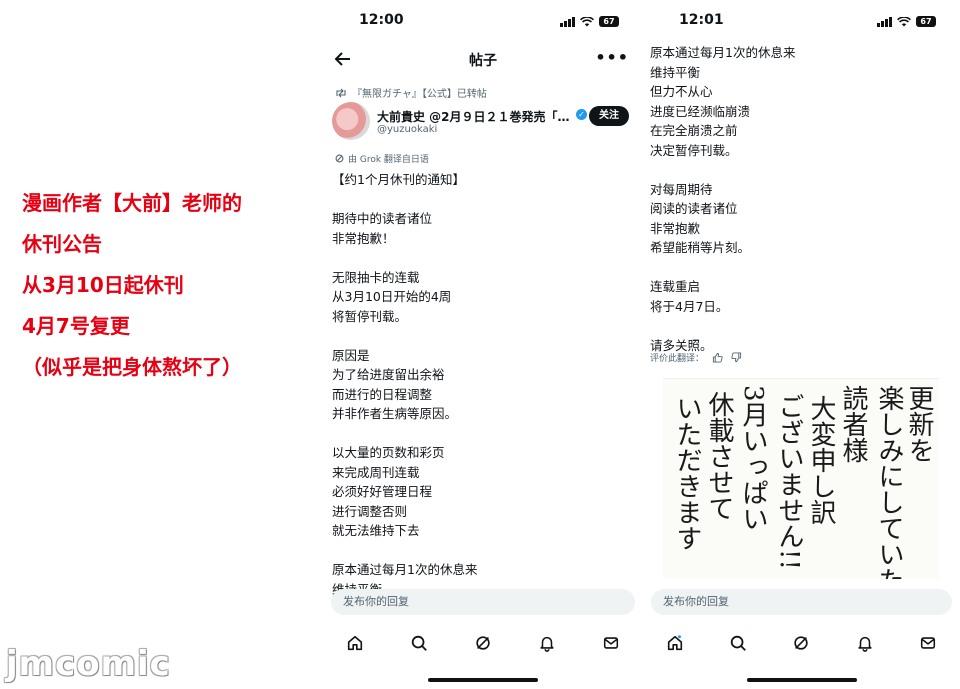  I want to click on status-time: 12:00, so click(381, 20).